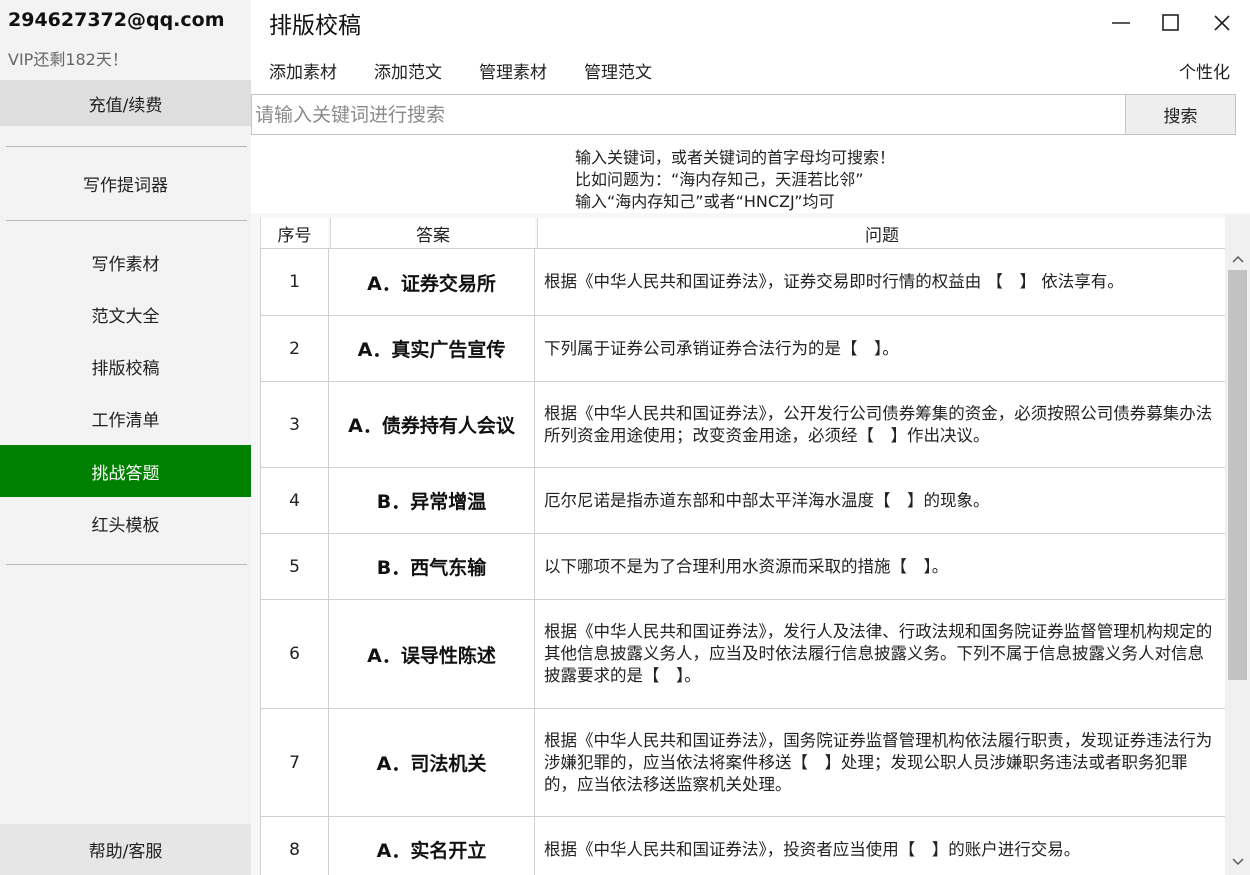  What do you see at coordinates (719, 179) in the screenshot?
I see `search-hint-line: 比如问题为：“海内存知己，天涯若比邻”` at bounding box center [719, 179].